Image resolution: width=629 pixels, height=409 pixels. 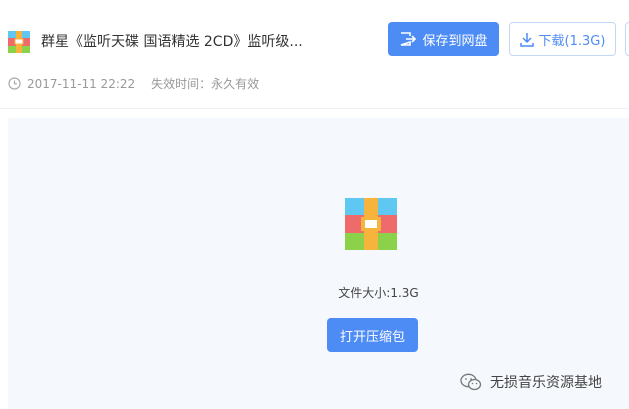 I want to click on download-icon, so click(x=526, y=39).